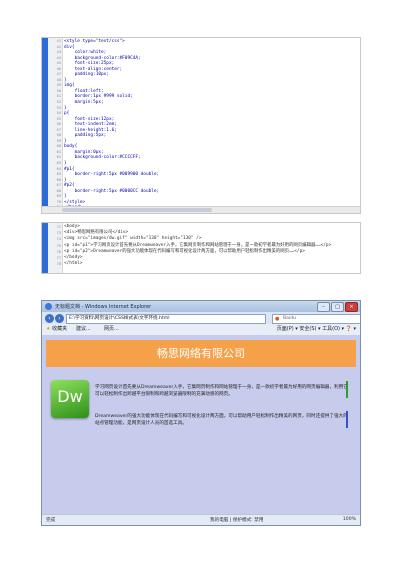 The image size is (400, 565). I want to click on code-text: text-indent:2em;, so click(90, 125).